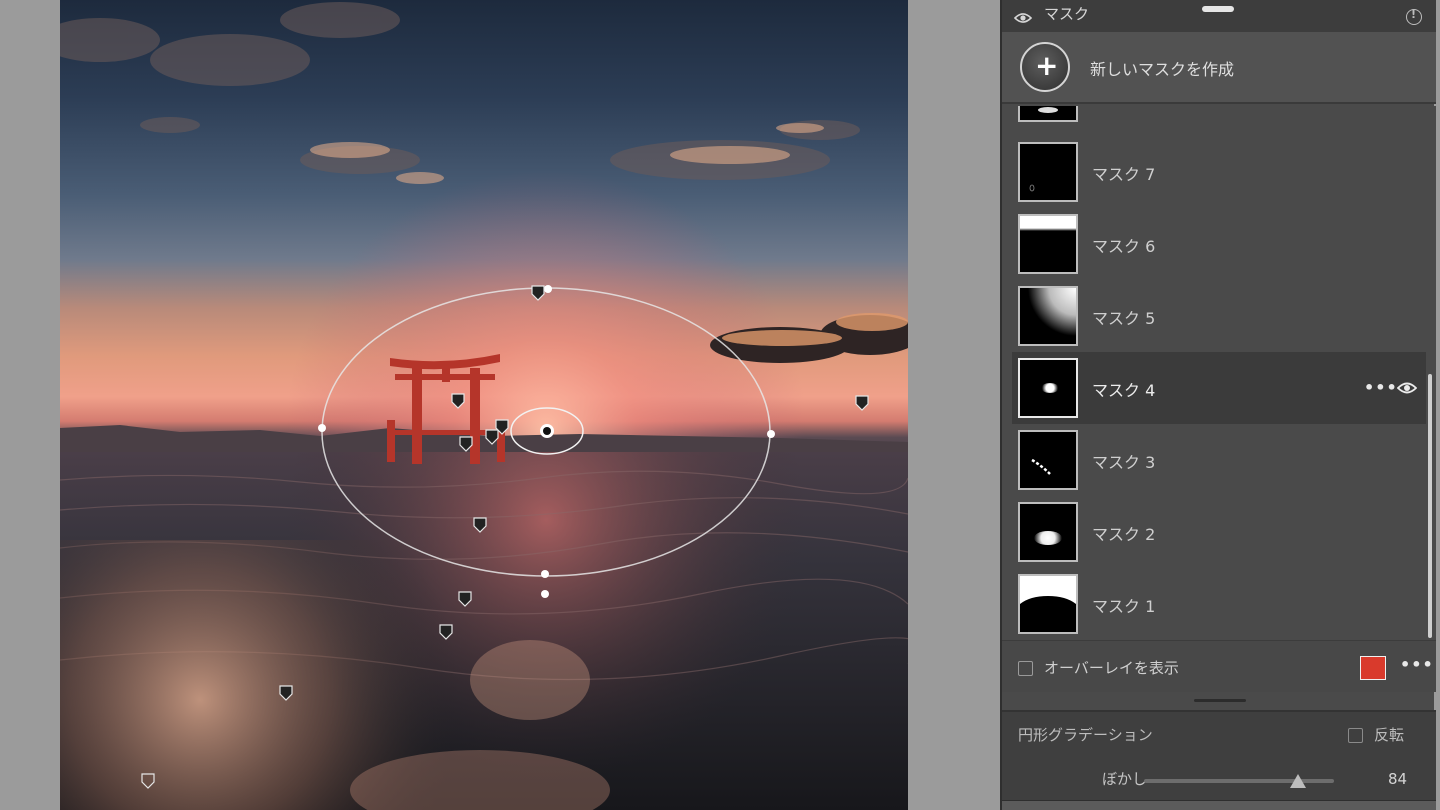  I want to click on mask-name: マスク 6, so click(1124, 246).